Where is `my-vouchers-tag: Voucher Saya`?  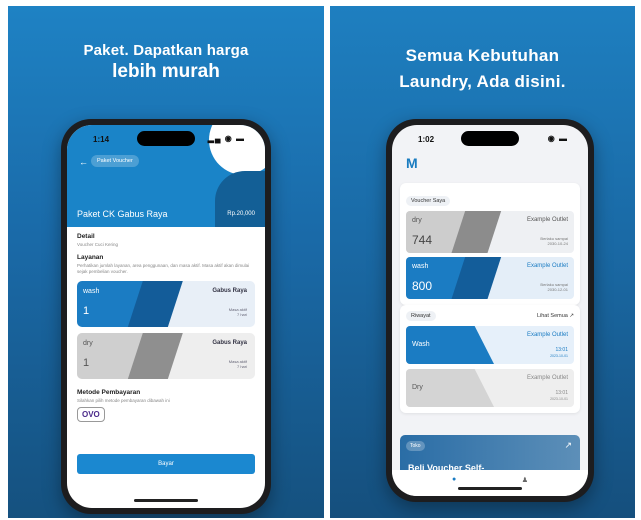 my-vouchers-tag: Voucher Saya is located at coordinates (428, 201).